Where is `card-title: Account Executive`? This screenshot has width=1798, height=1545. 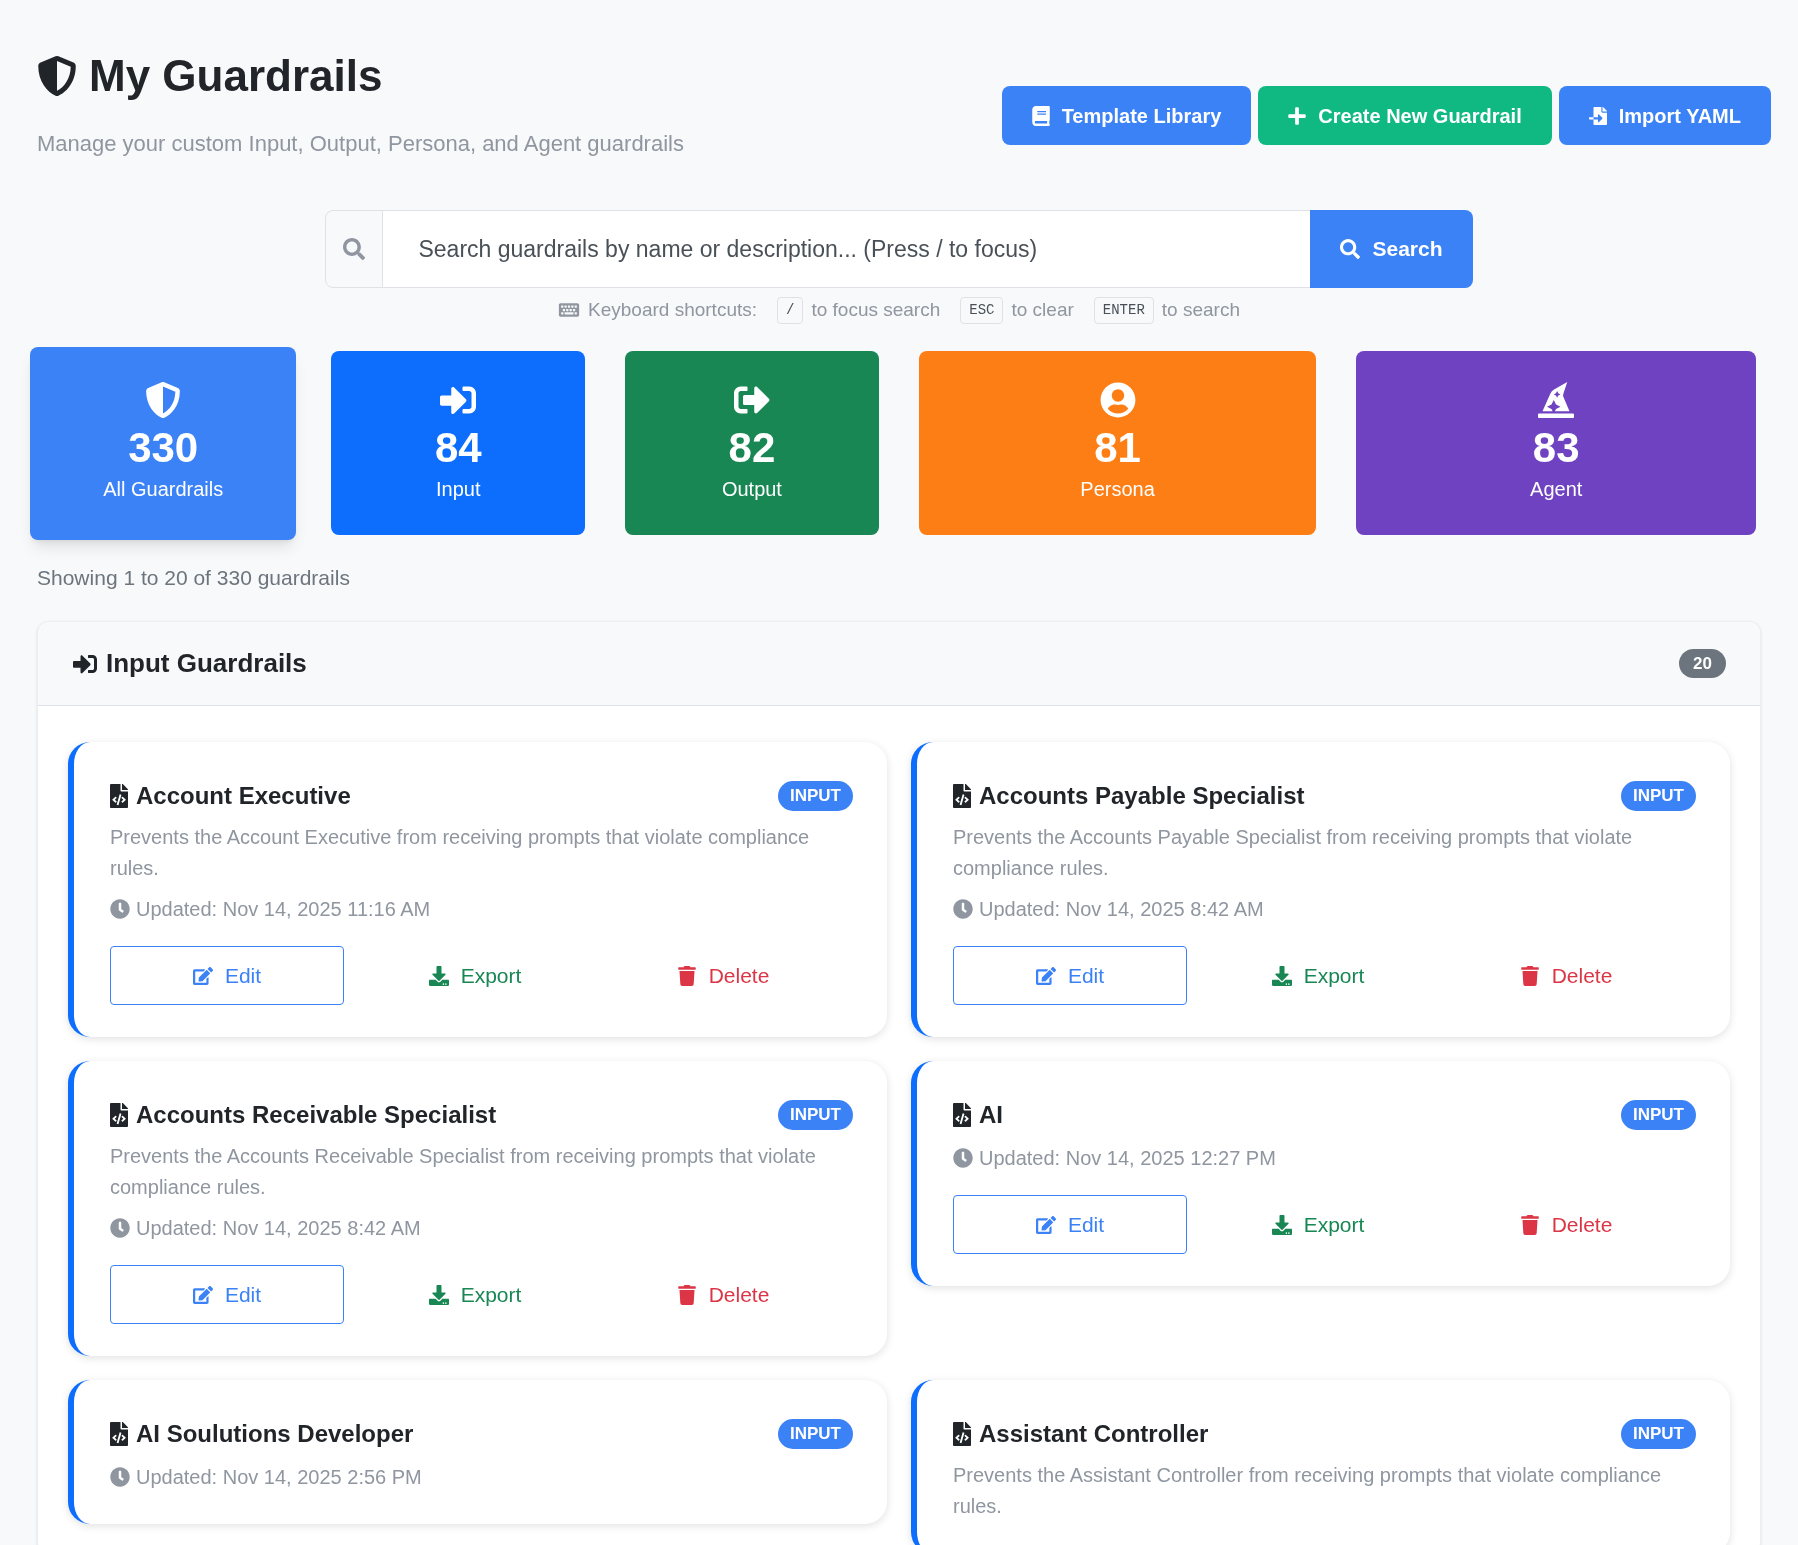
card-title: Account Executive is located at coordinates (243, 796).